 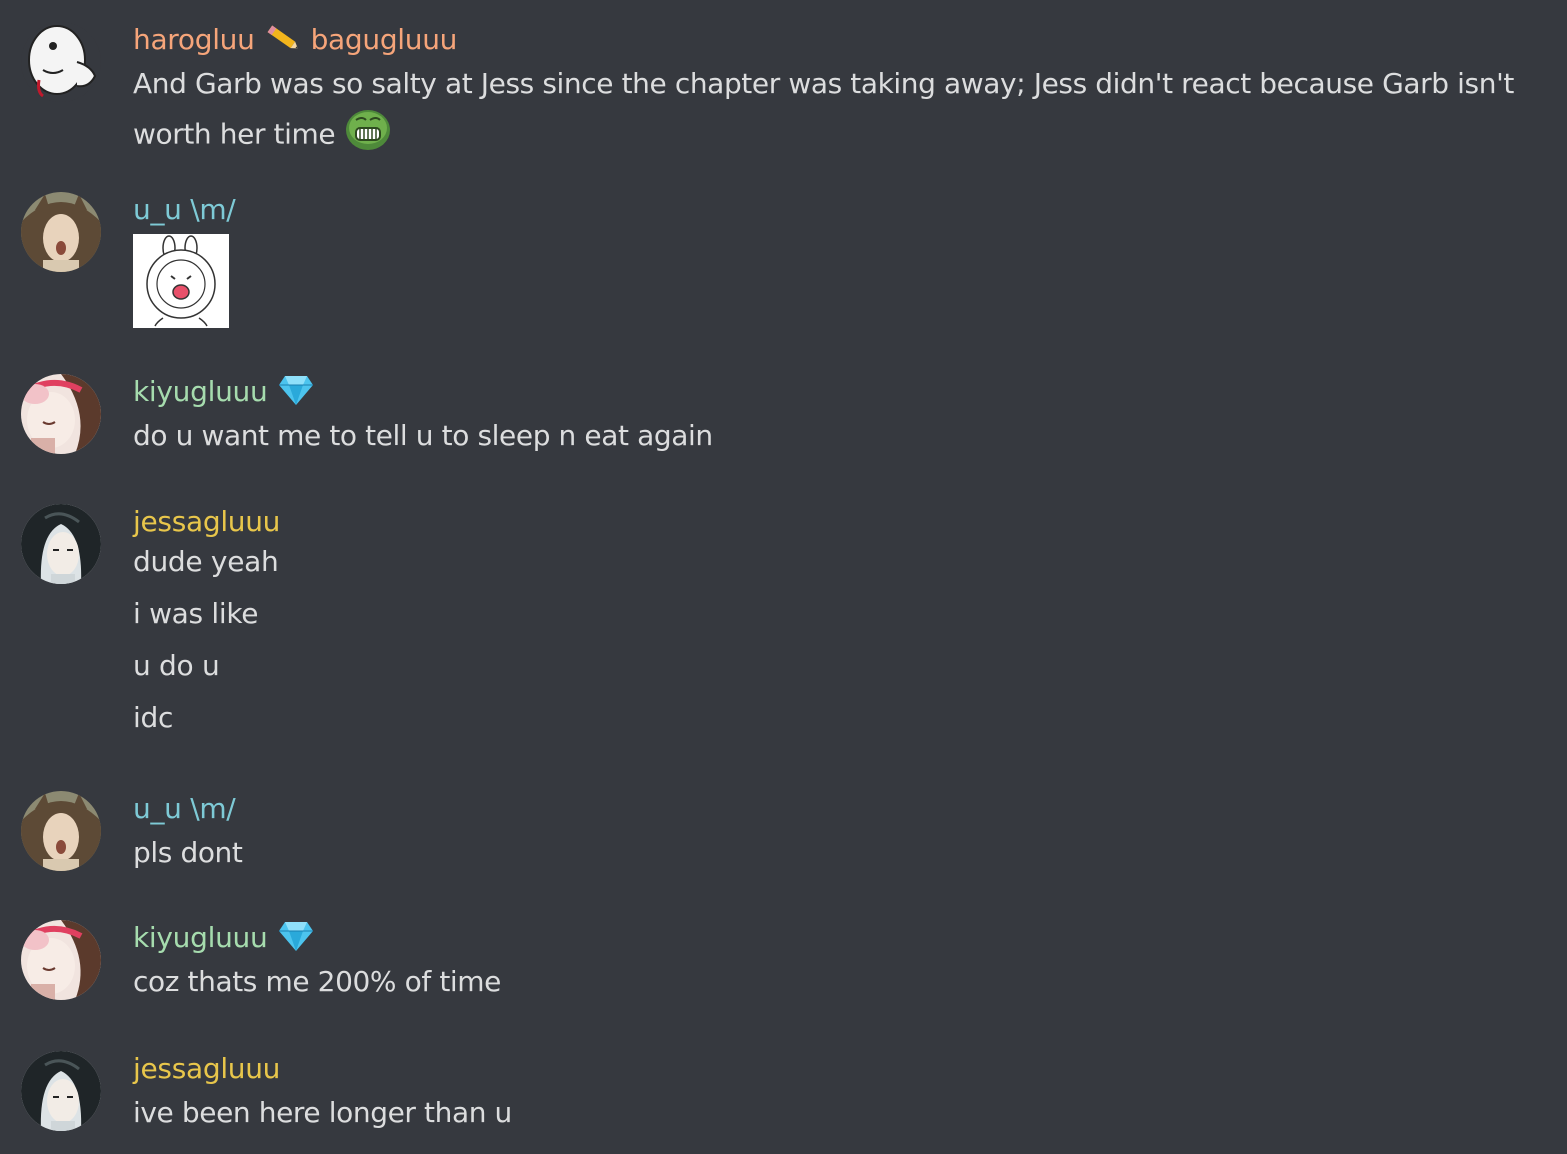 What do you see at coordinates (188, 852) in the screenshot?
I see `message-text: pls dont` at bounding box center [188, 852].